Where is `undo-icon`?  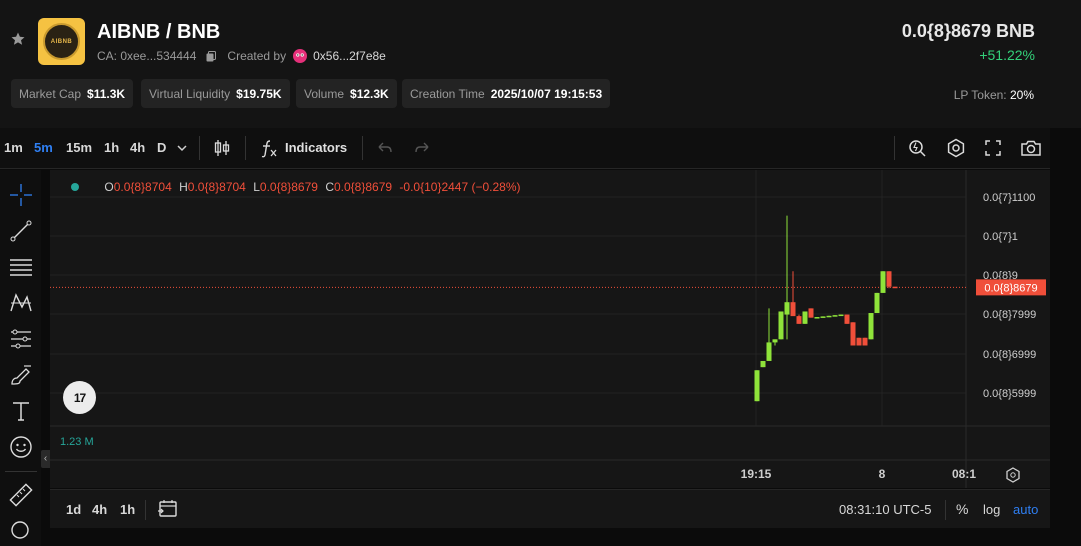
undo-icon is located at coordinates (385, 148).